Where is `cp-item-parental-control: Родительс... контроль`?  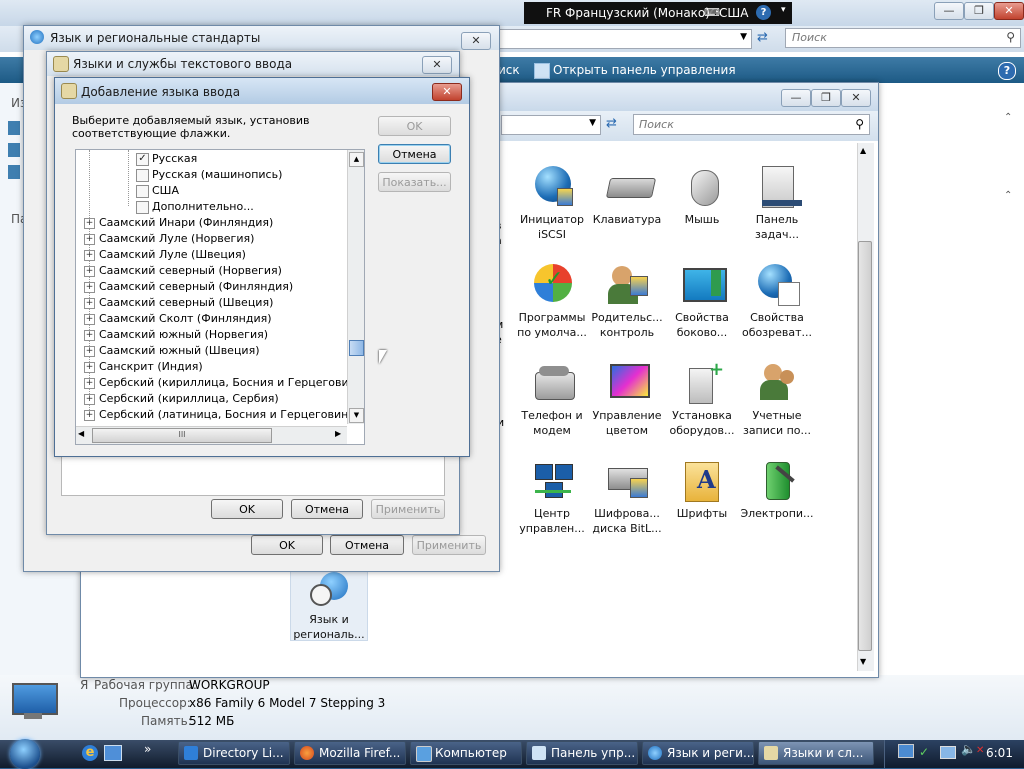 cp-item-parental-control: Родительс... контроль is located at coordinates (627, 302).